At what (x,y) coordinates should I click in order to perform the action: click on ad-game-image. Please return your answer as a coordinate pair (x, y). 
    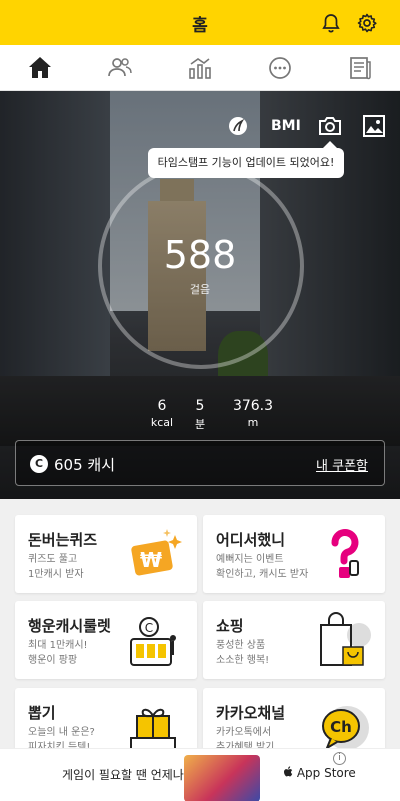
    Looking at the image, I should click on (222, 778).